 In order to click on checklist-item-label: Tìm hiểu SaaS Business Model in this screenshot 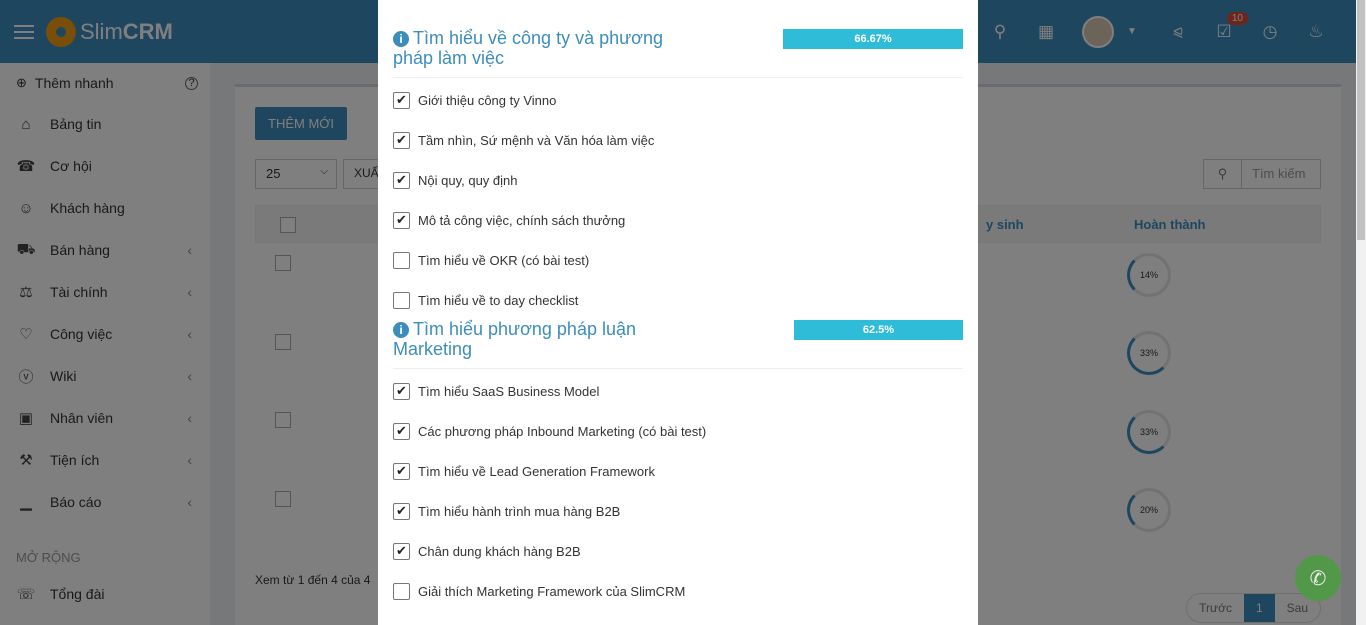, I will do `click(509, 391)`.